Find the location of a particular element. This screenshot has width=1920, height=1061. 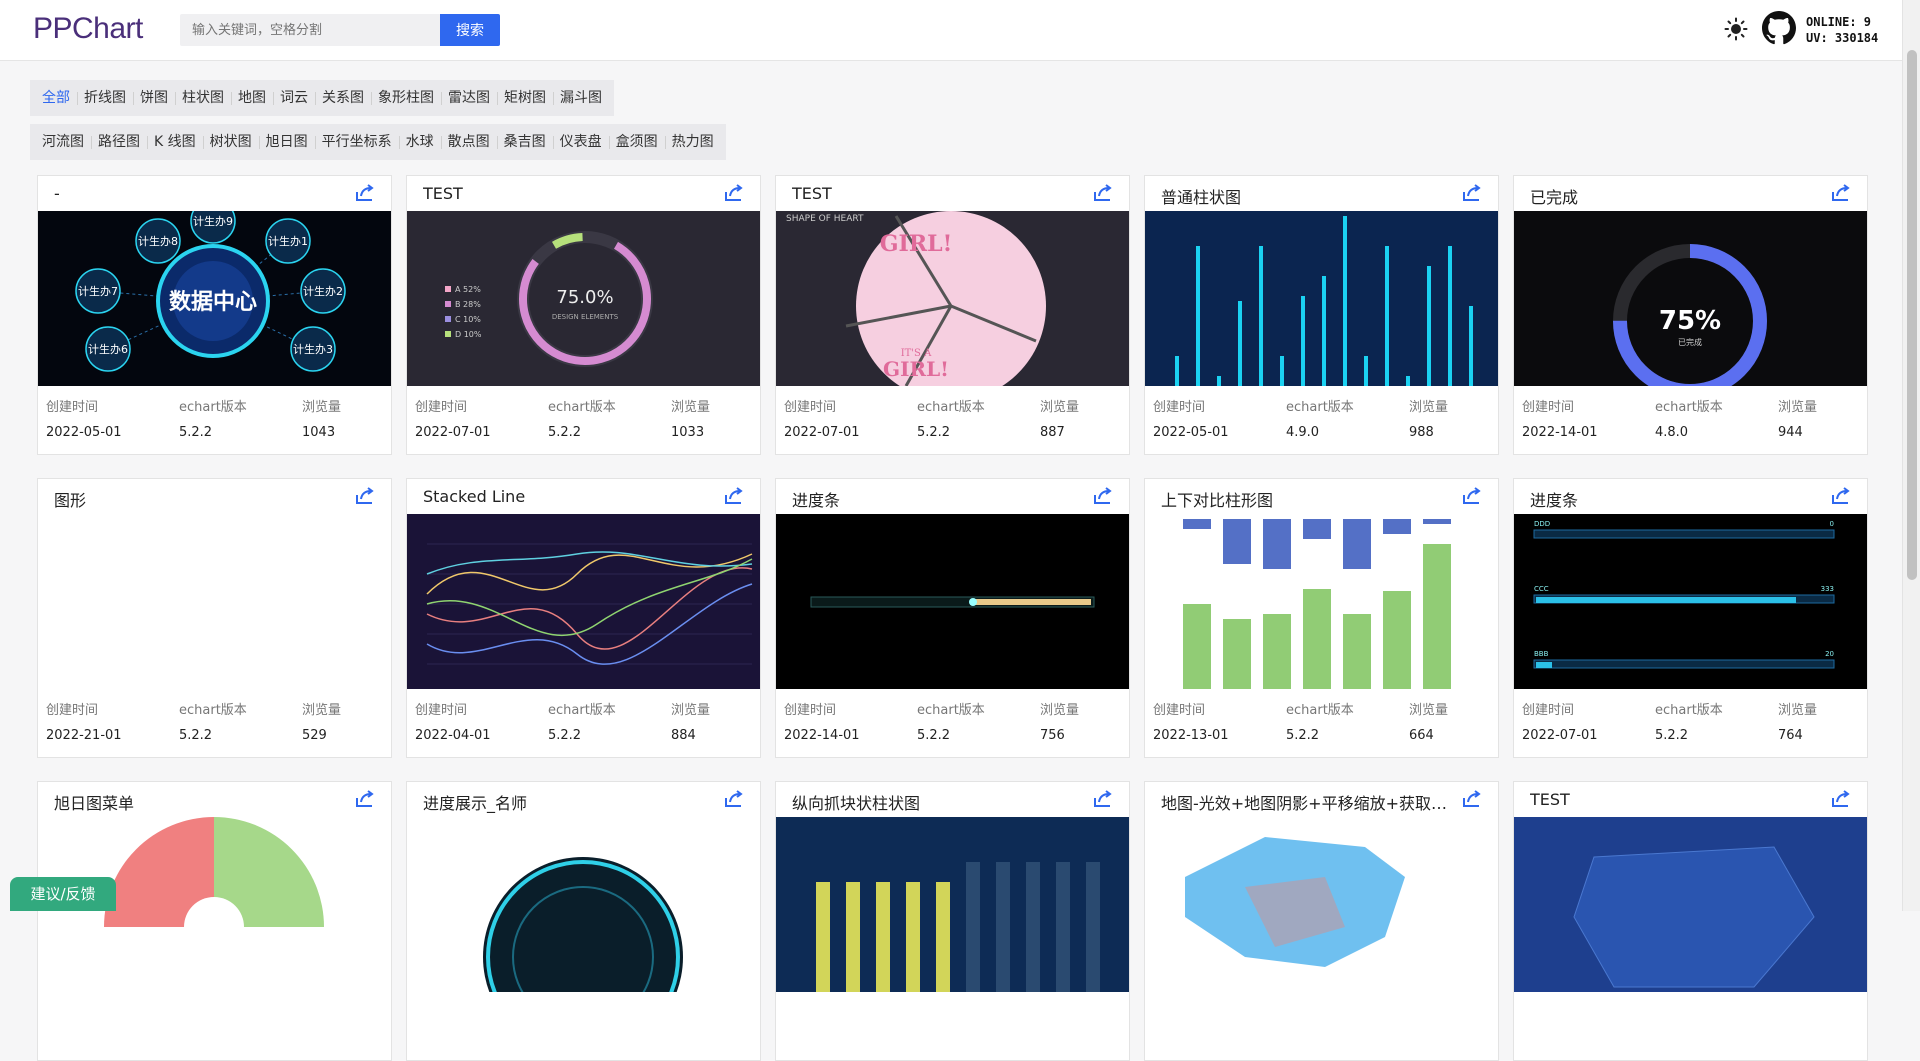

filter-tag: 全部 is located at coordinates (56, 98).